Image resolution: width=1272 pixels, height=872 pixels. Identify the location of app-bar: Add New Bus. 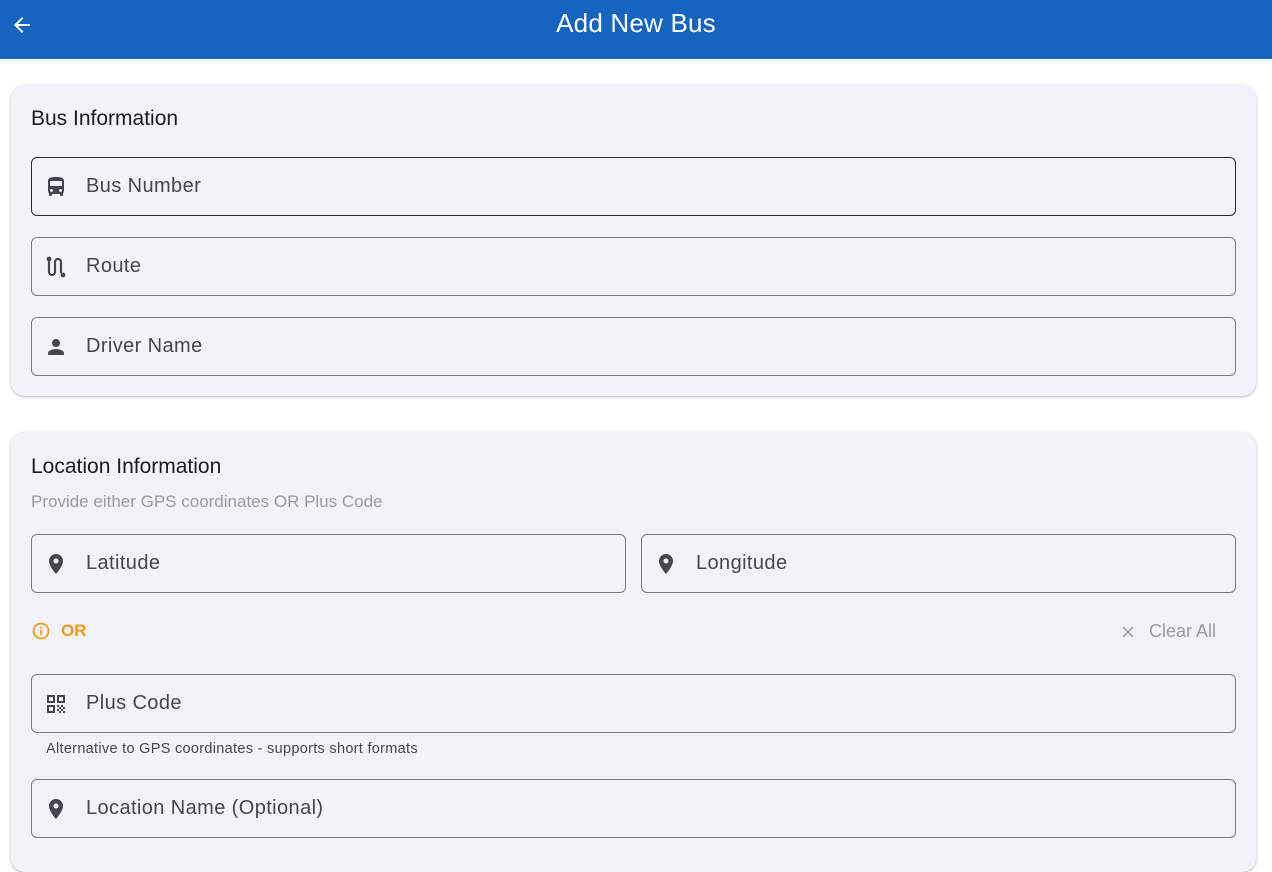
(636, 29).